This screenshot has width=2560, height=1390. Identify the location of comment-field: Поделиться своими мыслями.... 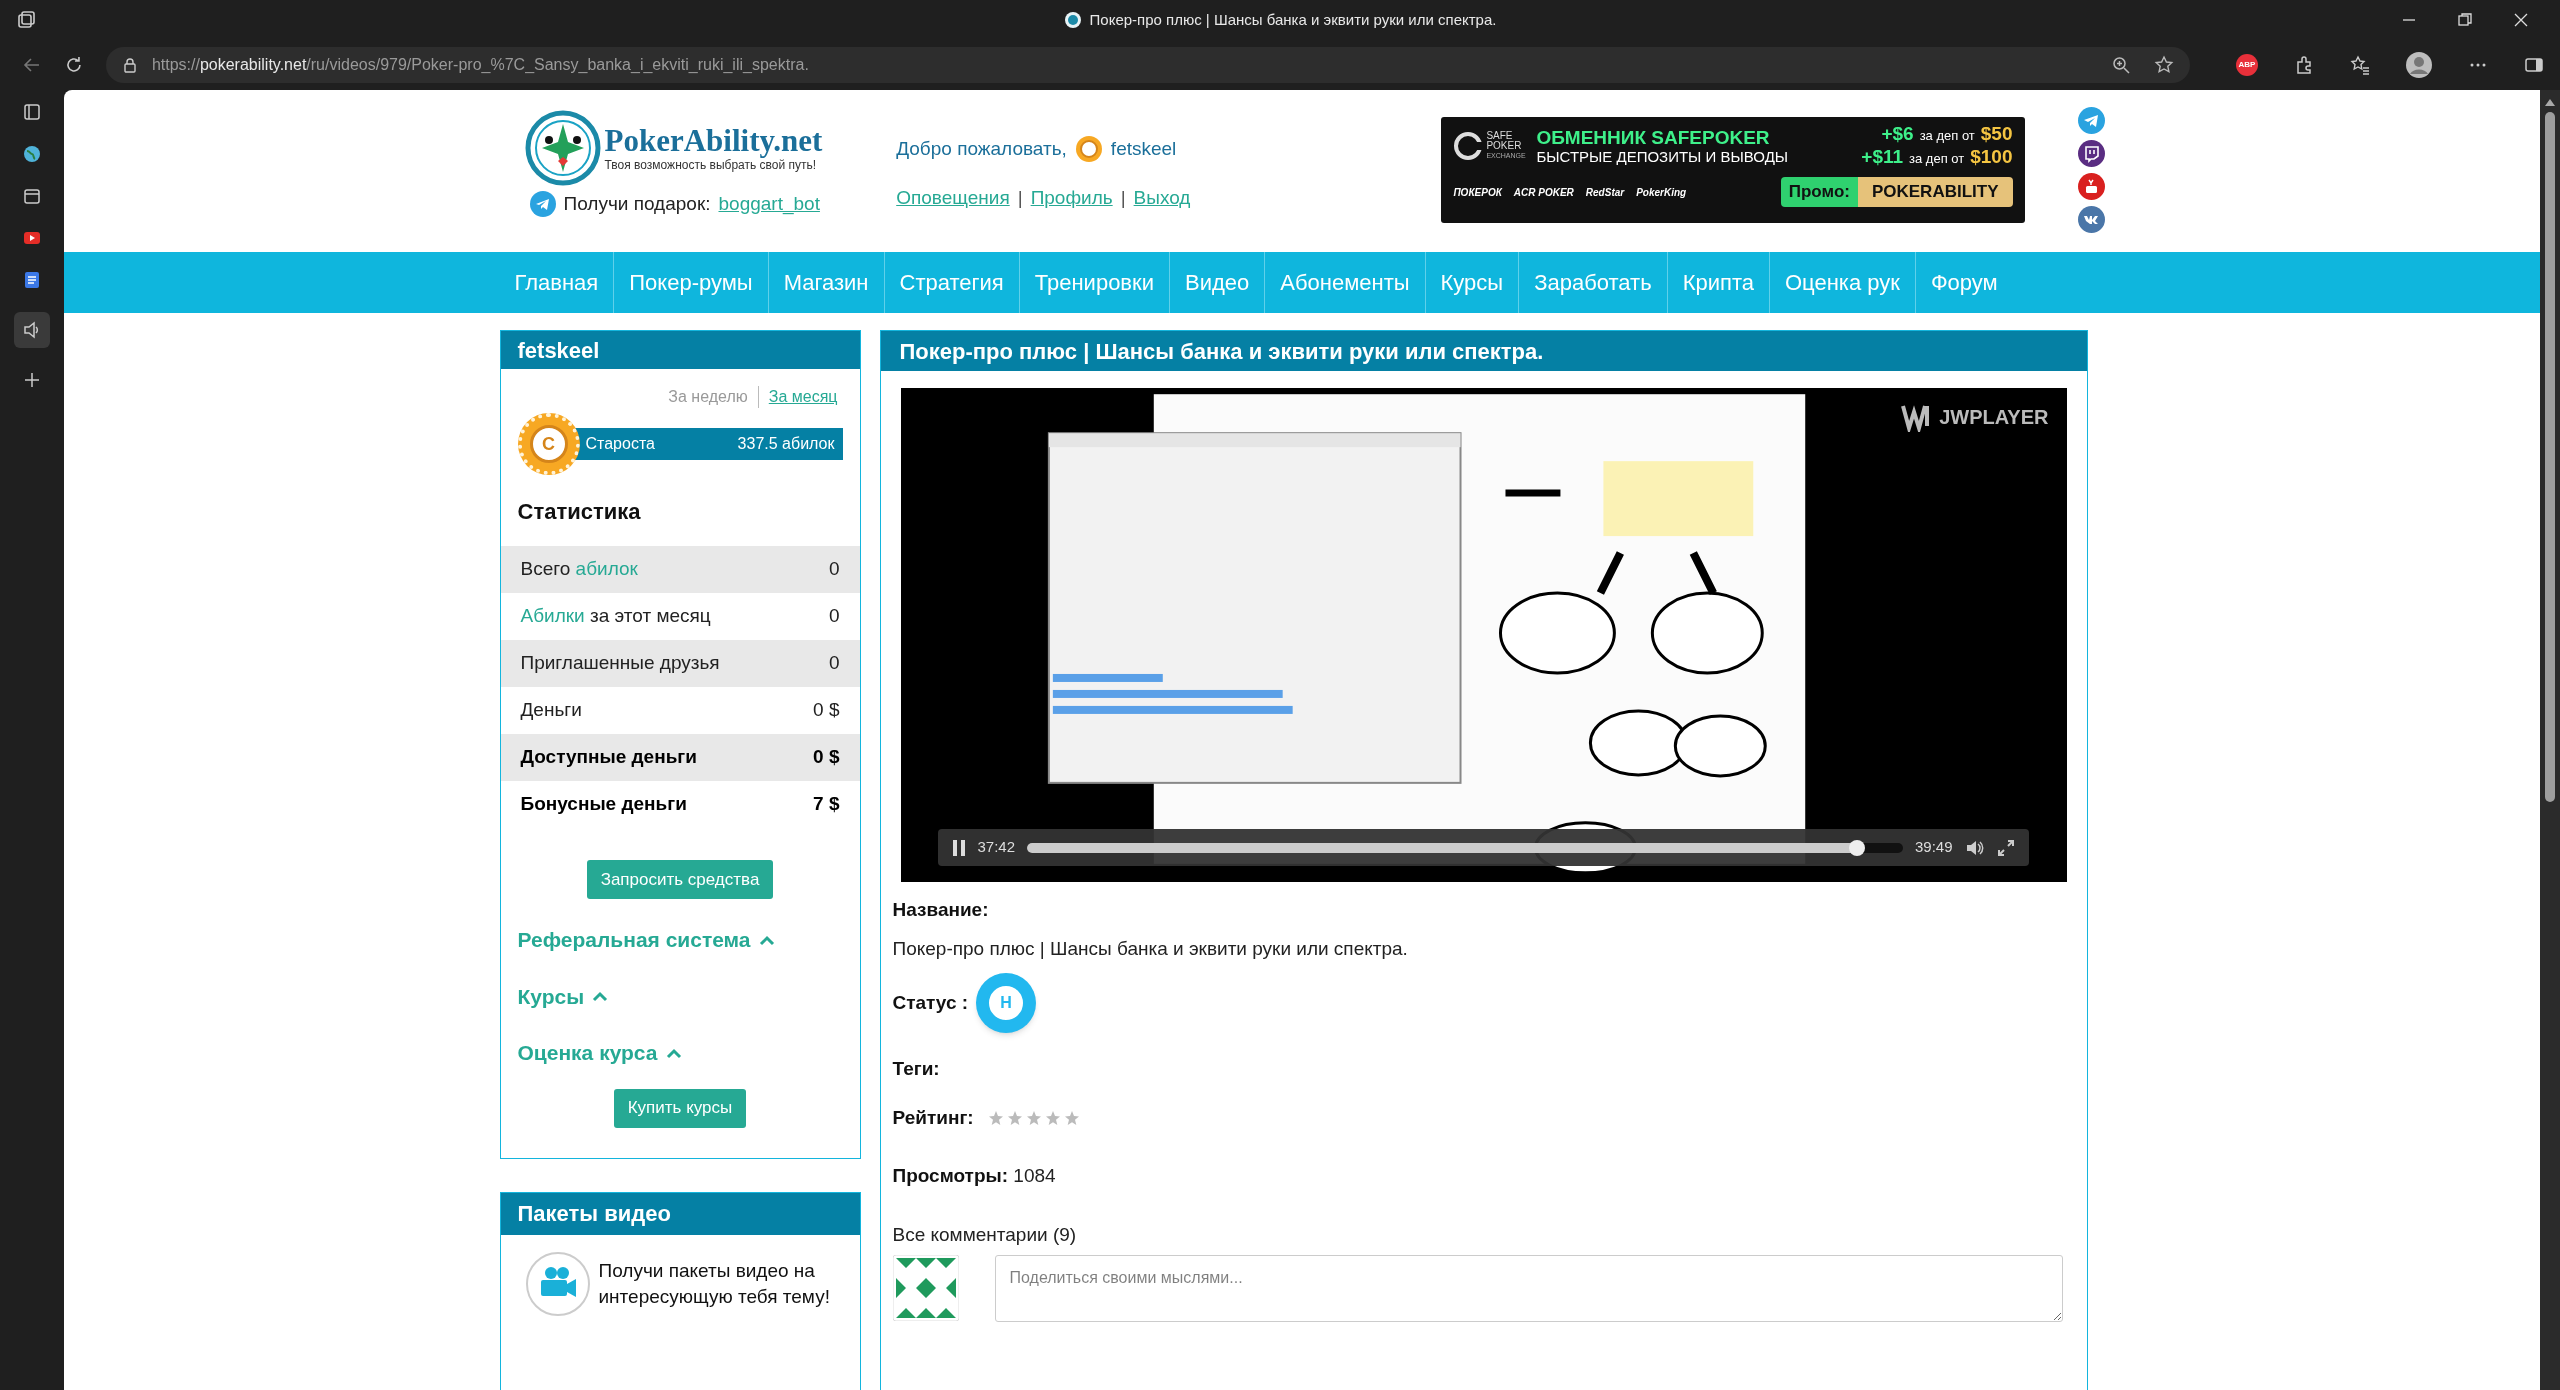
(1528, 1288).